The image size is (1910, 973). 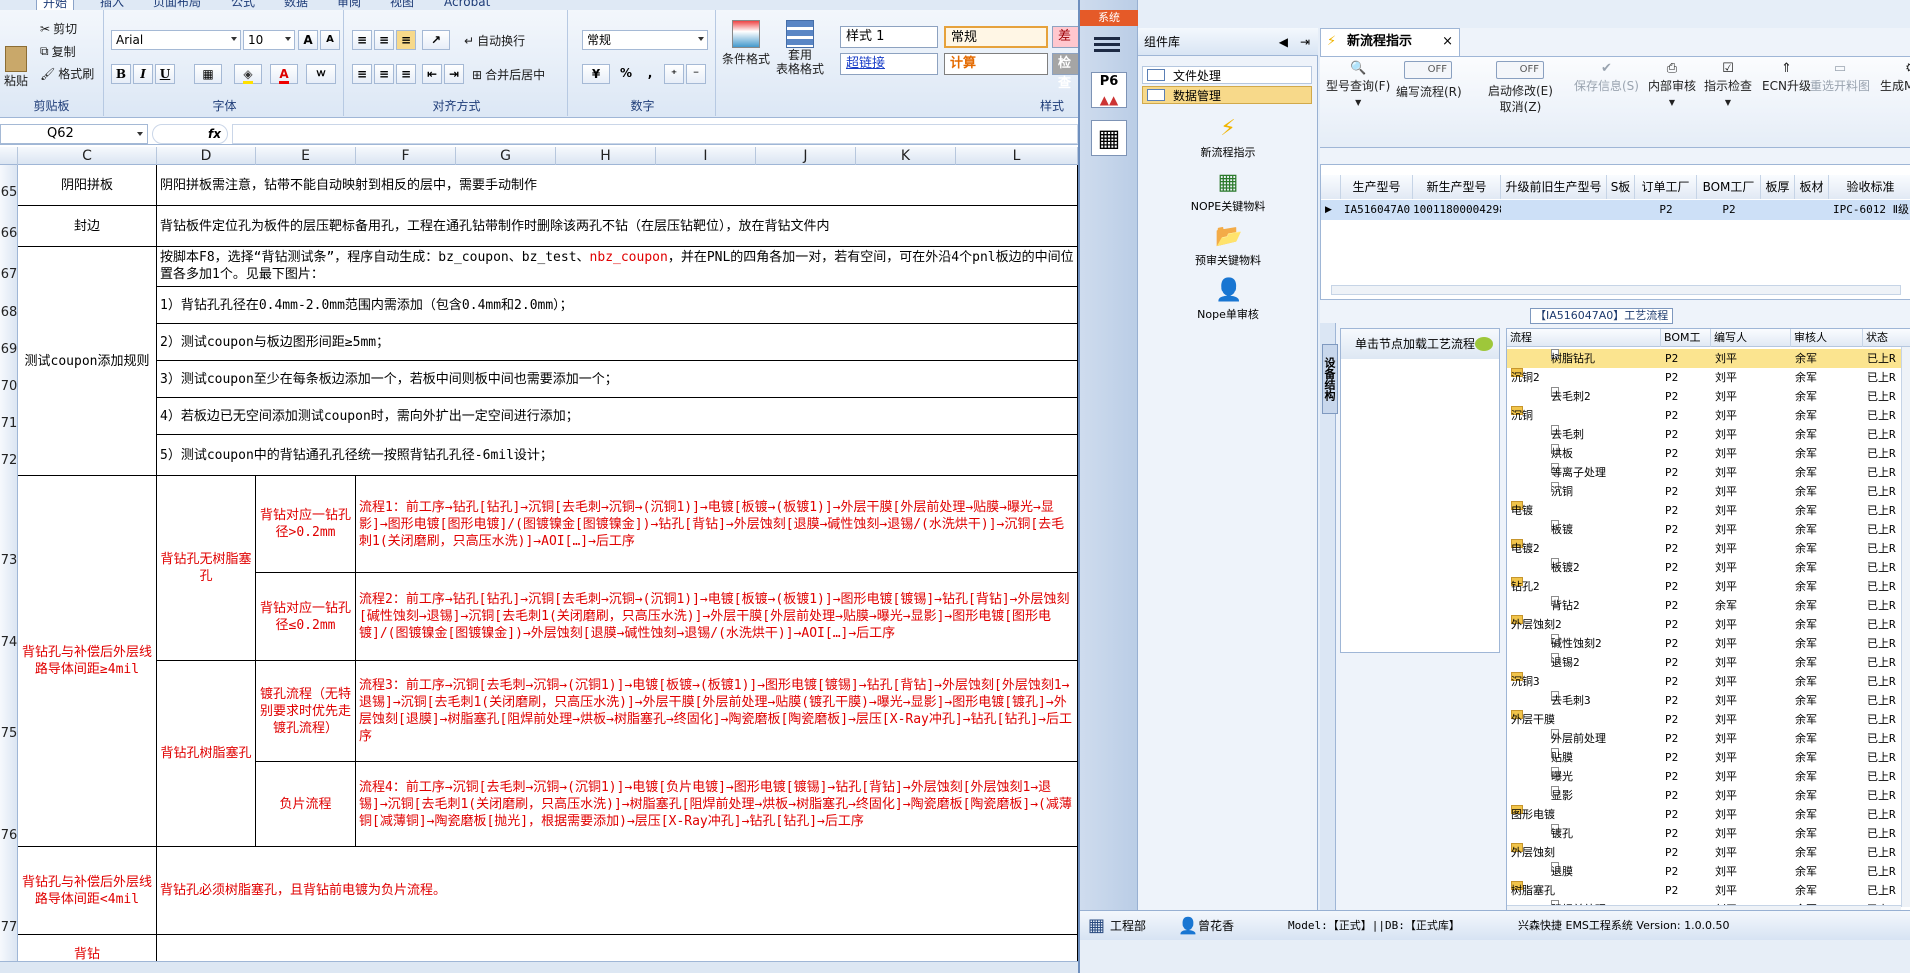 What do you see at coordinates (746, 43) in the screenshot?
I see `conditional-format-button: 条件格式` at bounding box center [746, 43].